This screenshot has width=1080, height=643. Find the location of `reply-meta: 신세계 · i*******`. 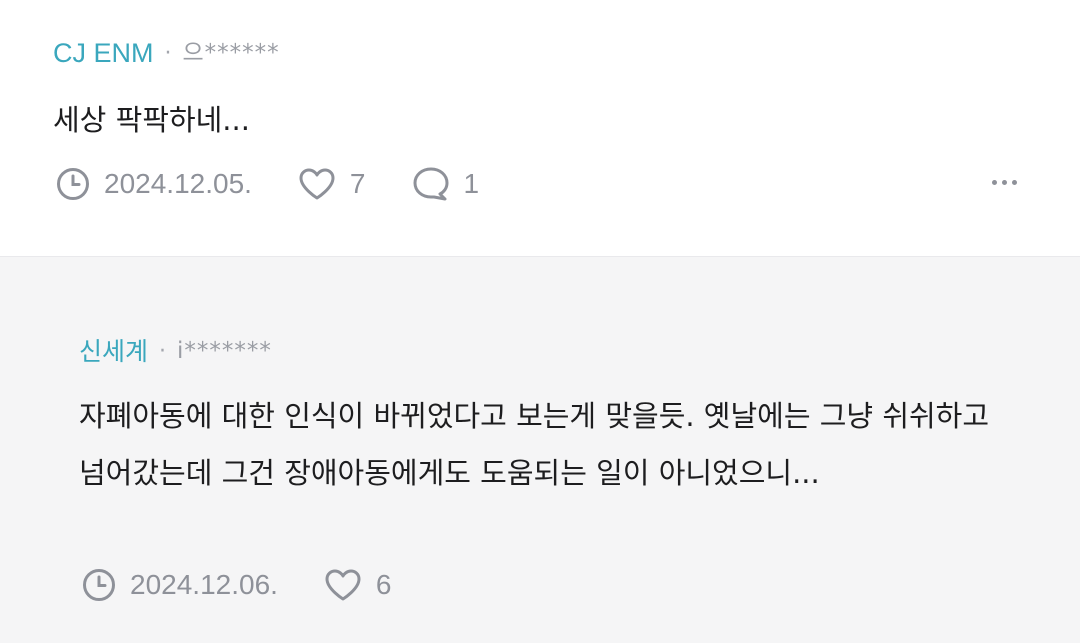

reply-meta: 신세계 · i******* is located at coordinates (175, 351).